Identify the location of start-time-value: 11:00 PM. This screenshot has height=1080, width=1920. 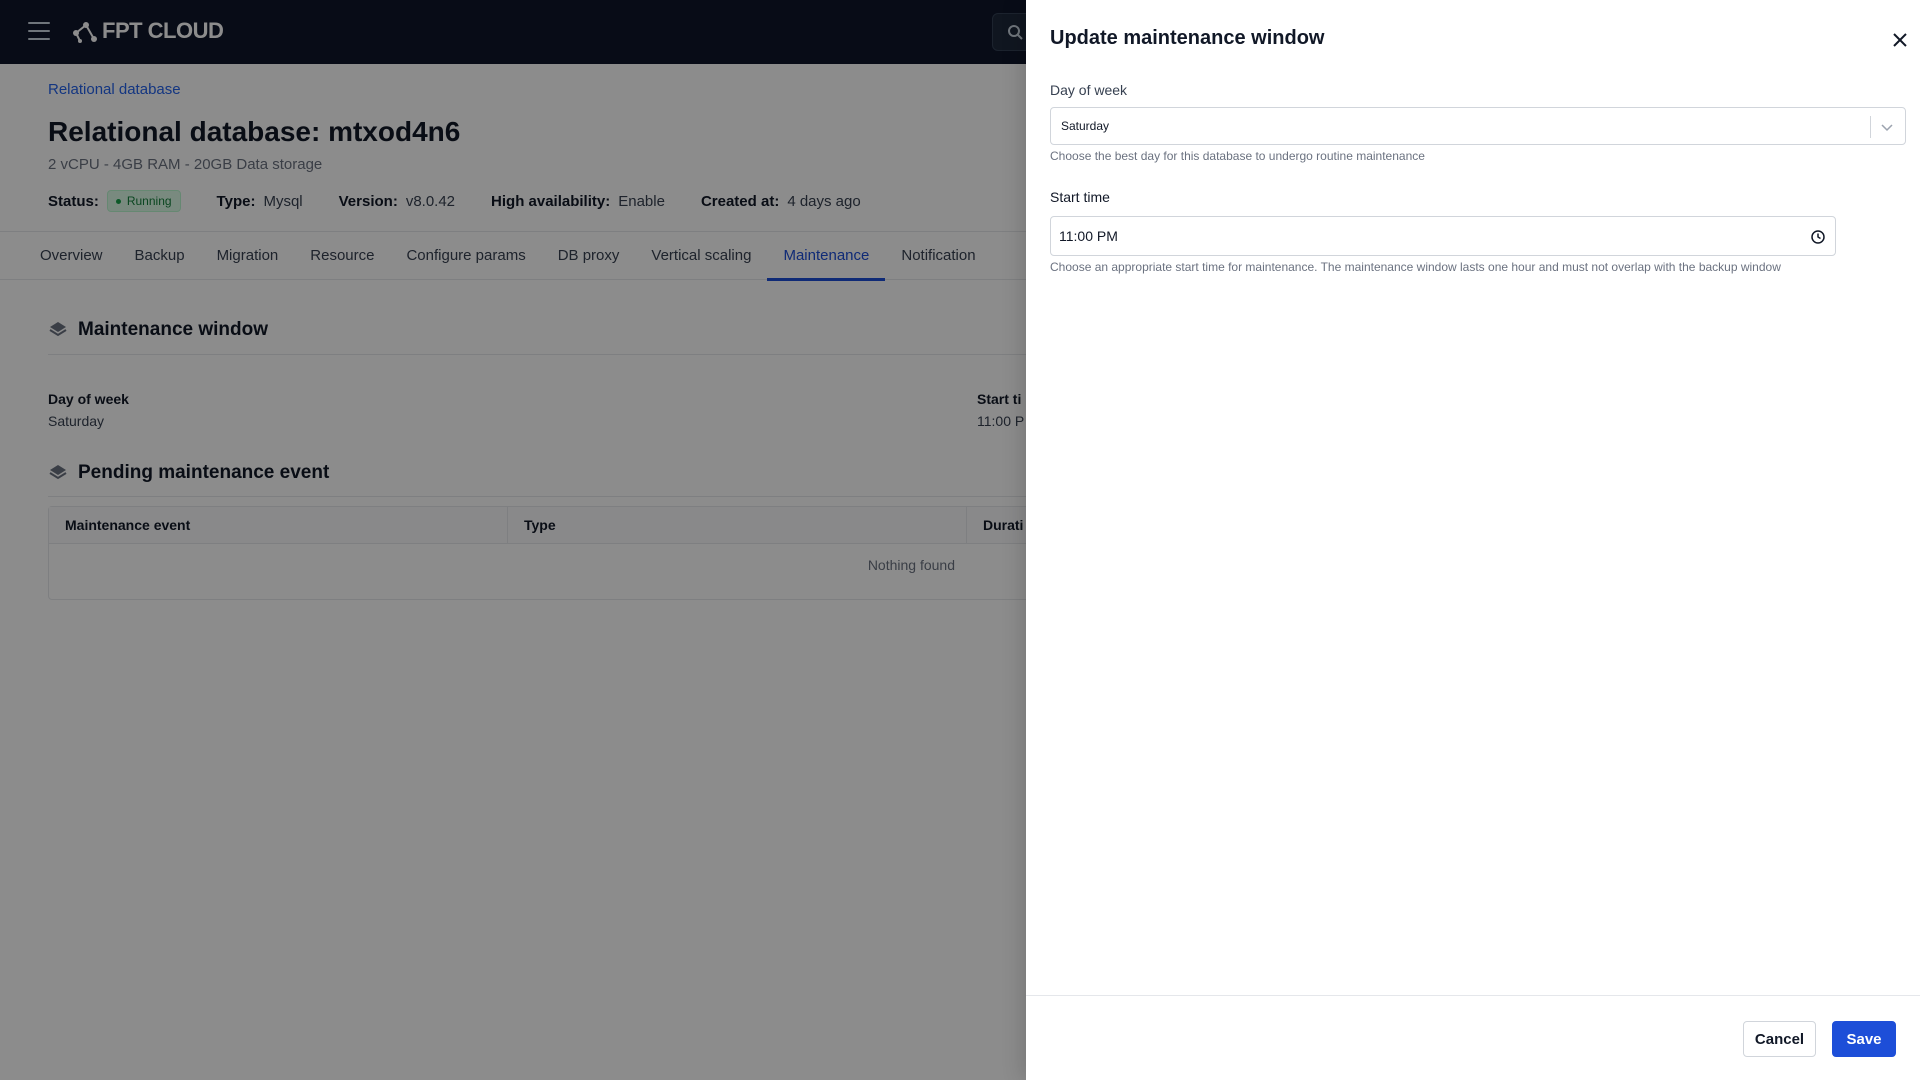
(1088, 236).